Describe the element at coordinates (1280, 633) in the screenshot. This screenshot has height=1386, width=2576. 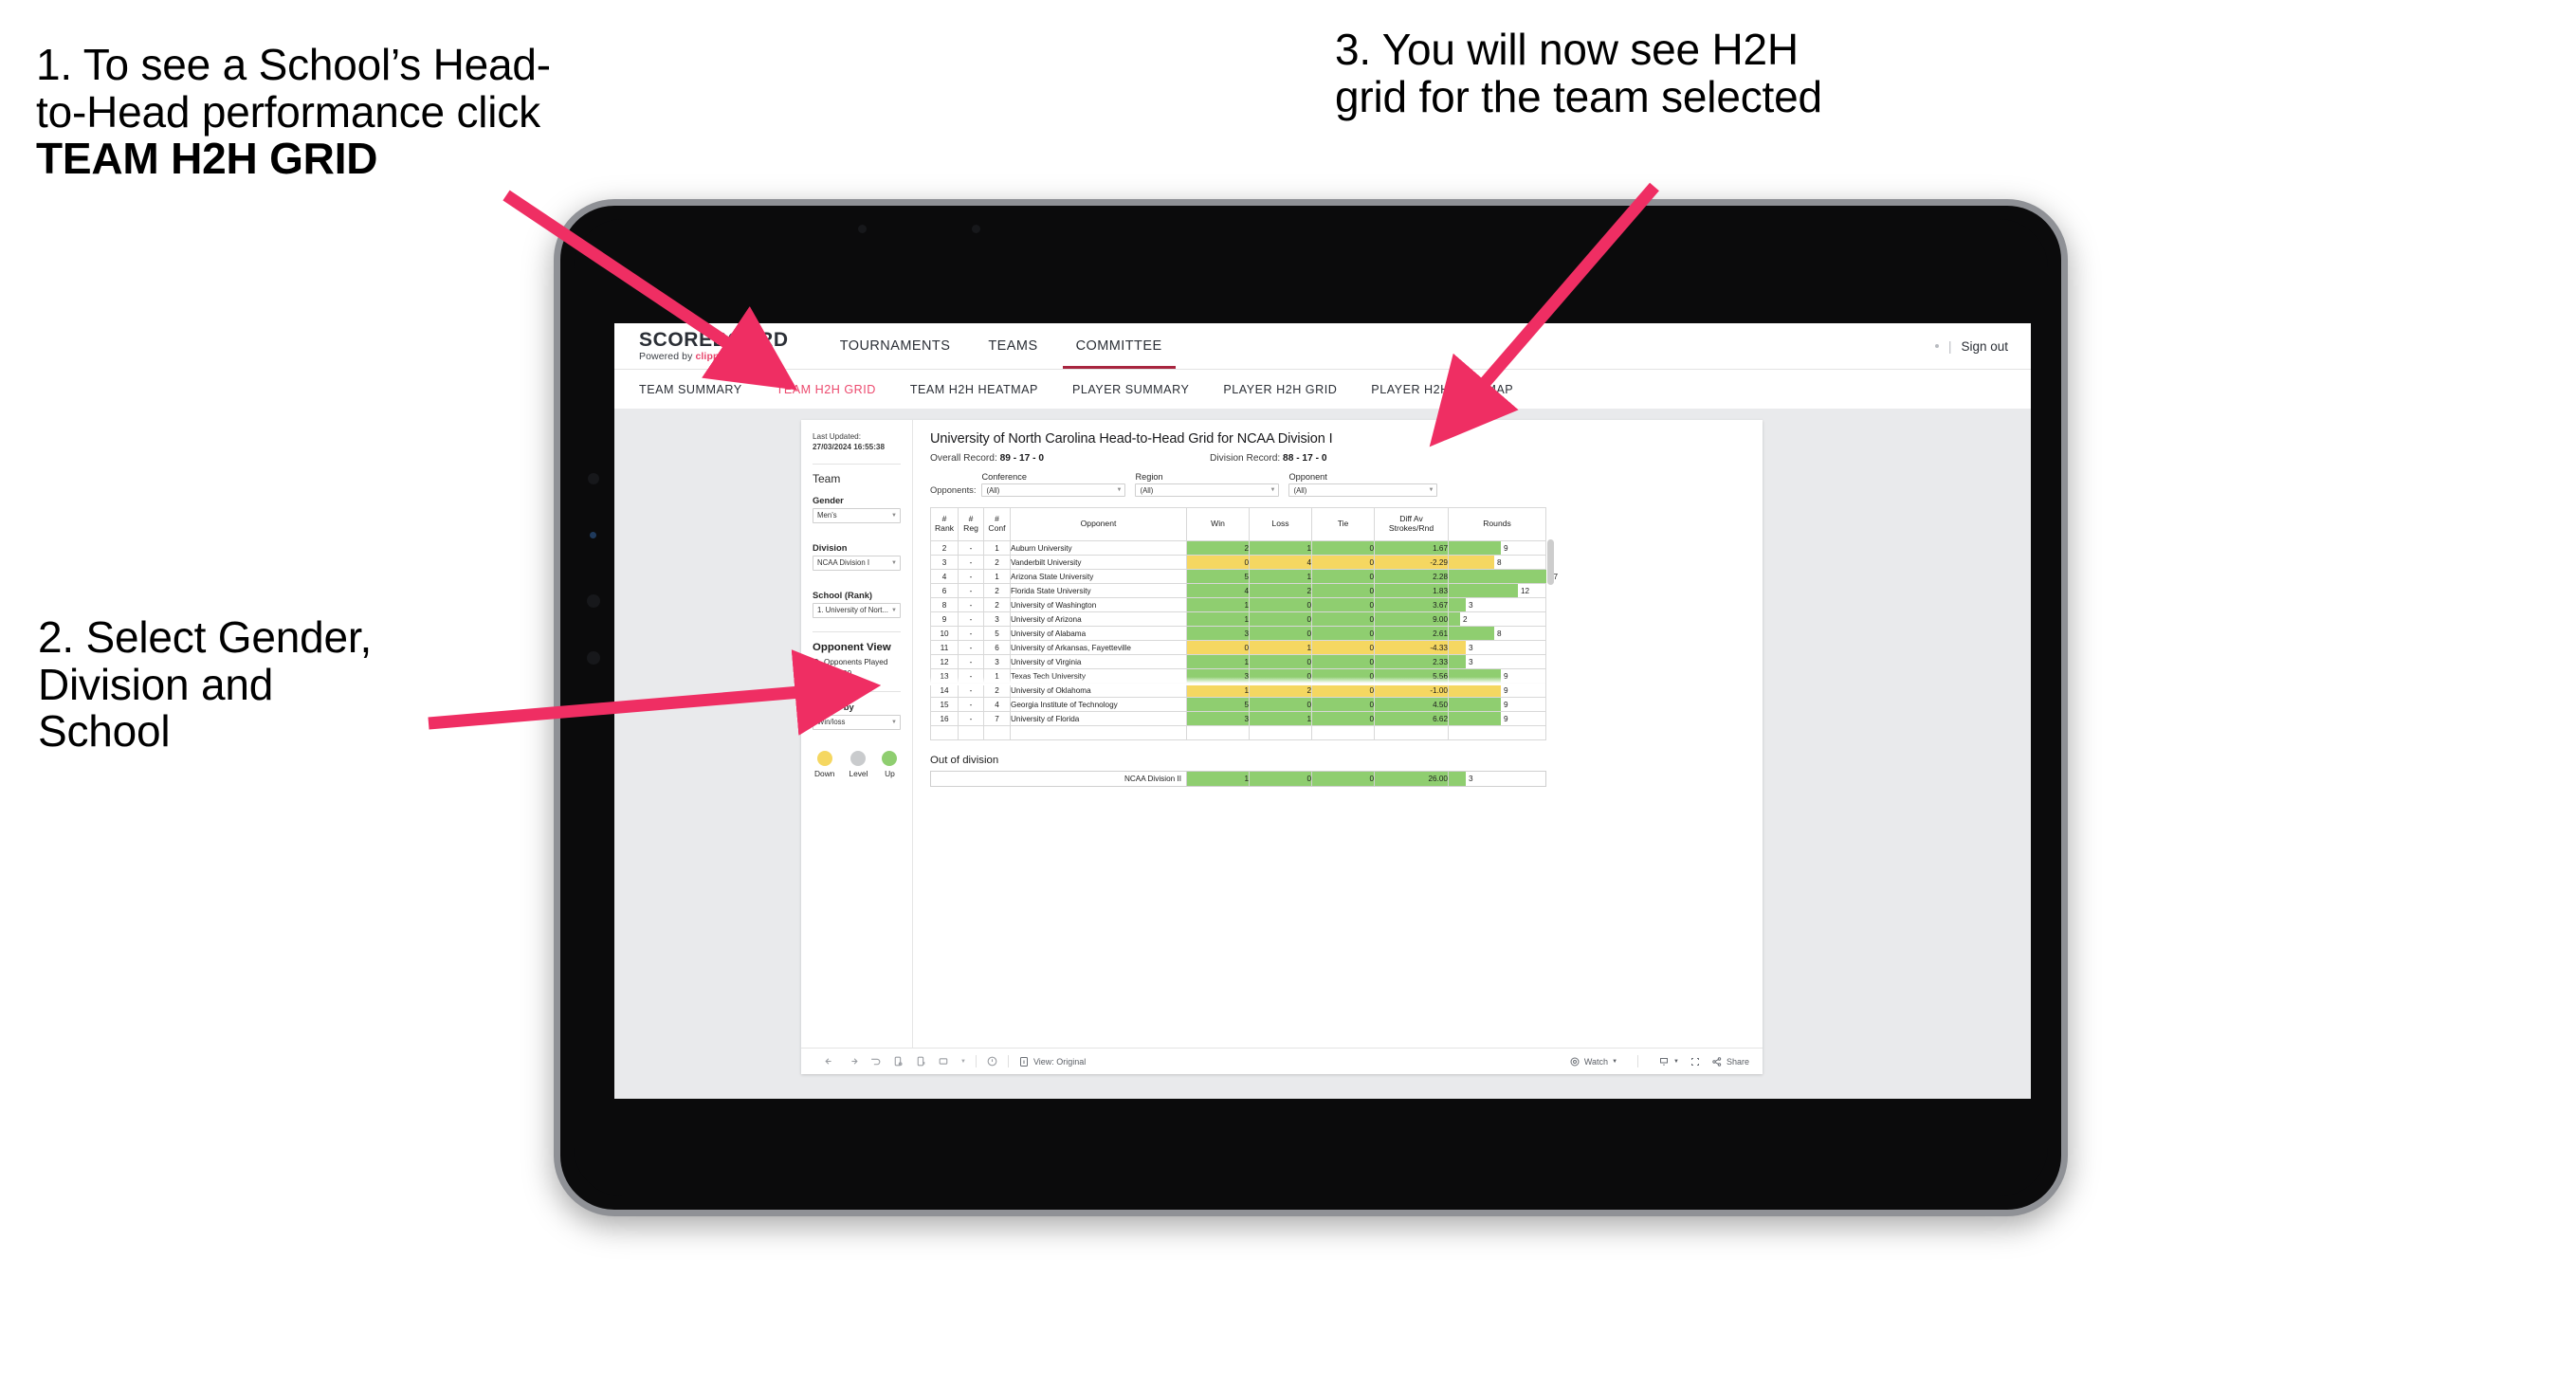
I see `cell-loss: 0` at that location.